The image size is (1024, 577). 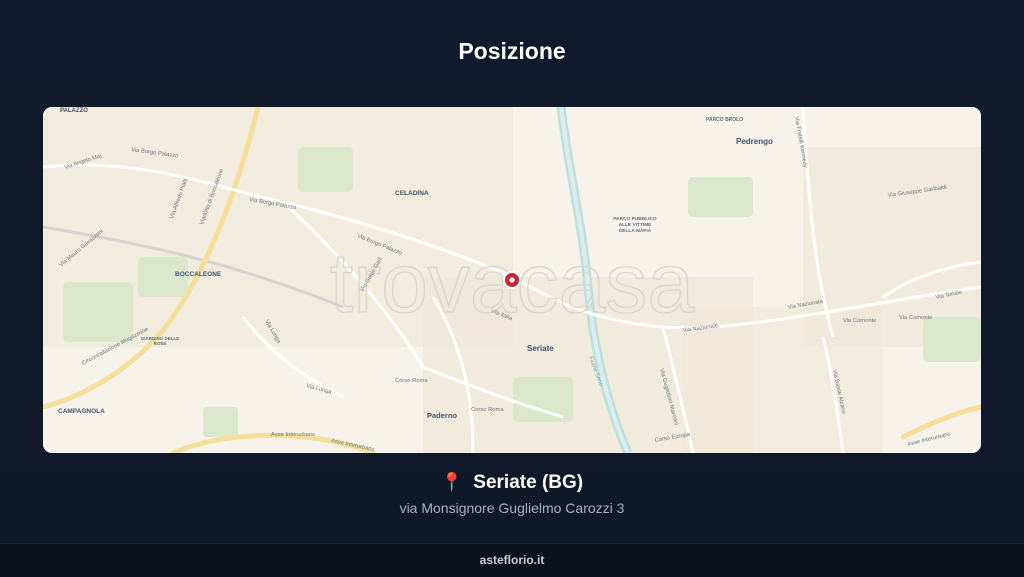 I want to click on location-city: 📍 Seriate (BG), so click(x=512, y=483).